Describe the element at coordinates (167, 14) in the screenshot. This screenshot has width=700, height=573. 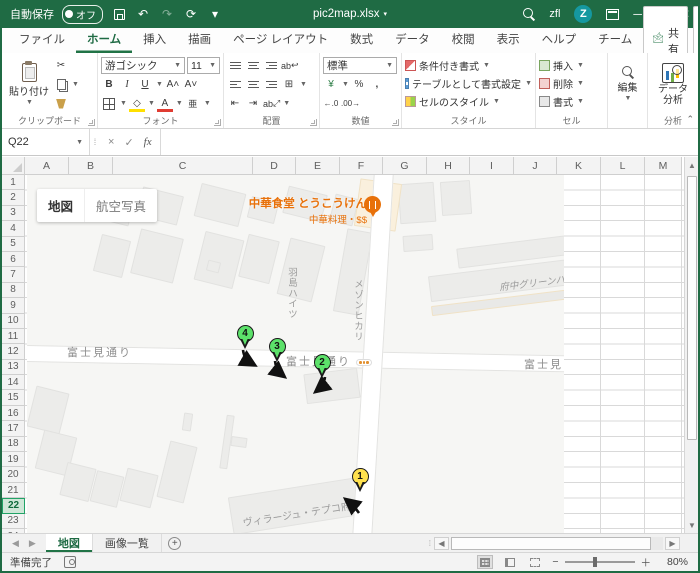
I see `redo-icon: ↷` at that location.